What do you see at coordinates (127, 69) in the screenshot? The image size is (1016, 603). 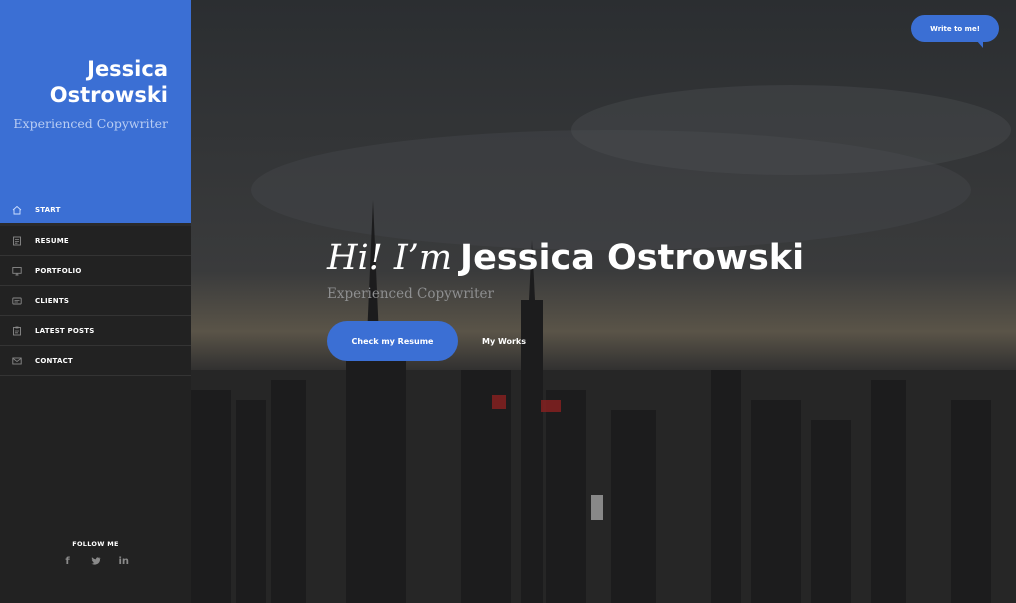 I see `brand-name-line1: Jessica` at bounding box center [127, 69].